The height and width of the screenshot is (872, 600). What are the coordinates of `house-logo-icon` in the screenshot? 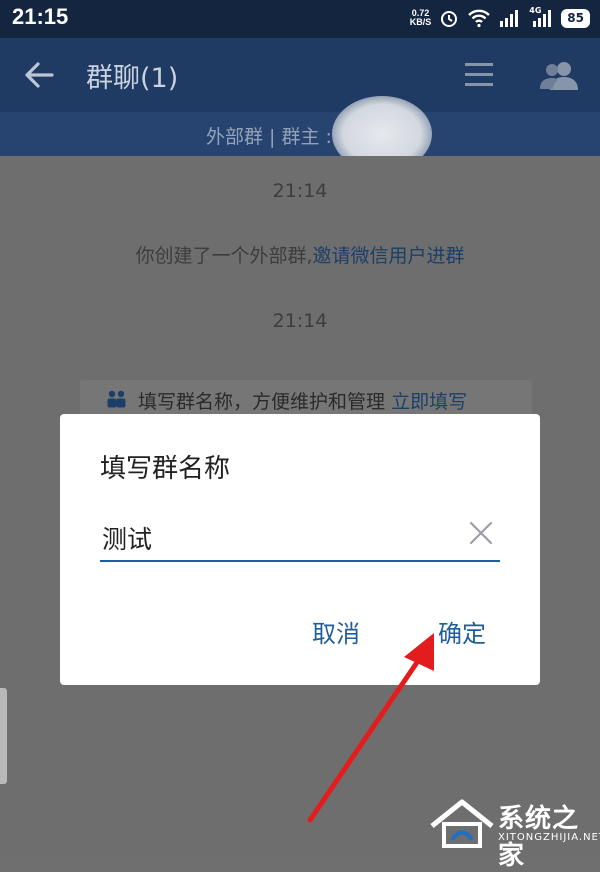 It's located at (462, 823).